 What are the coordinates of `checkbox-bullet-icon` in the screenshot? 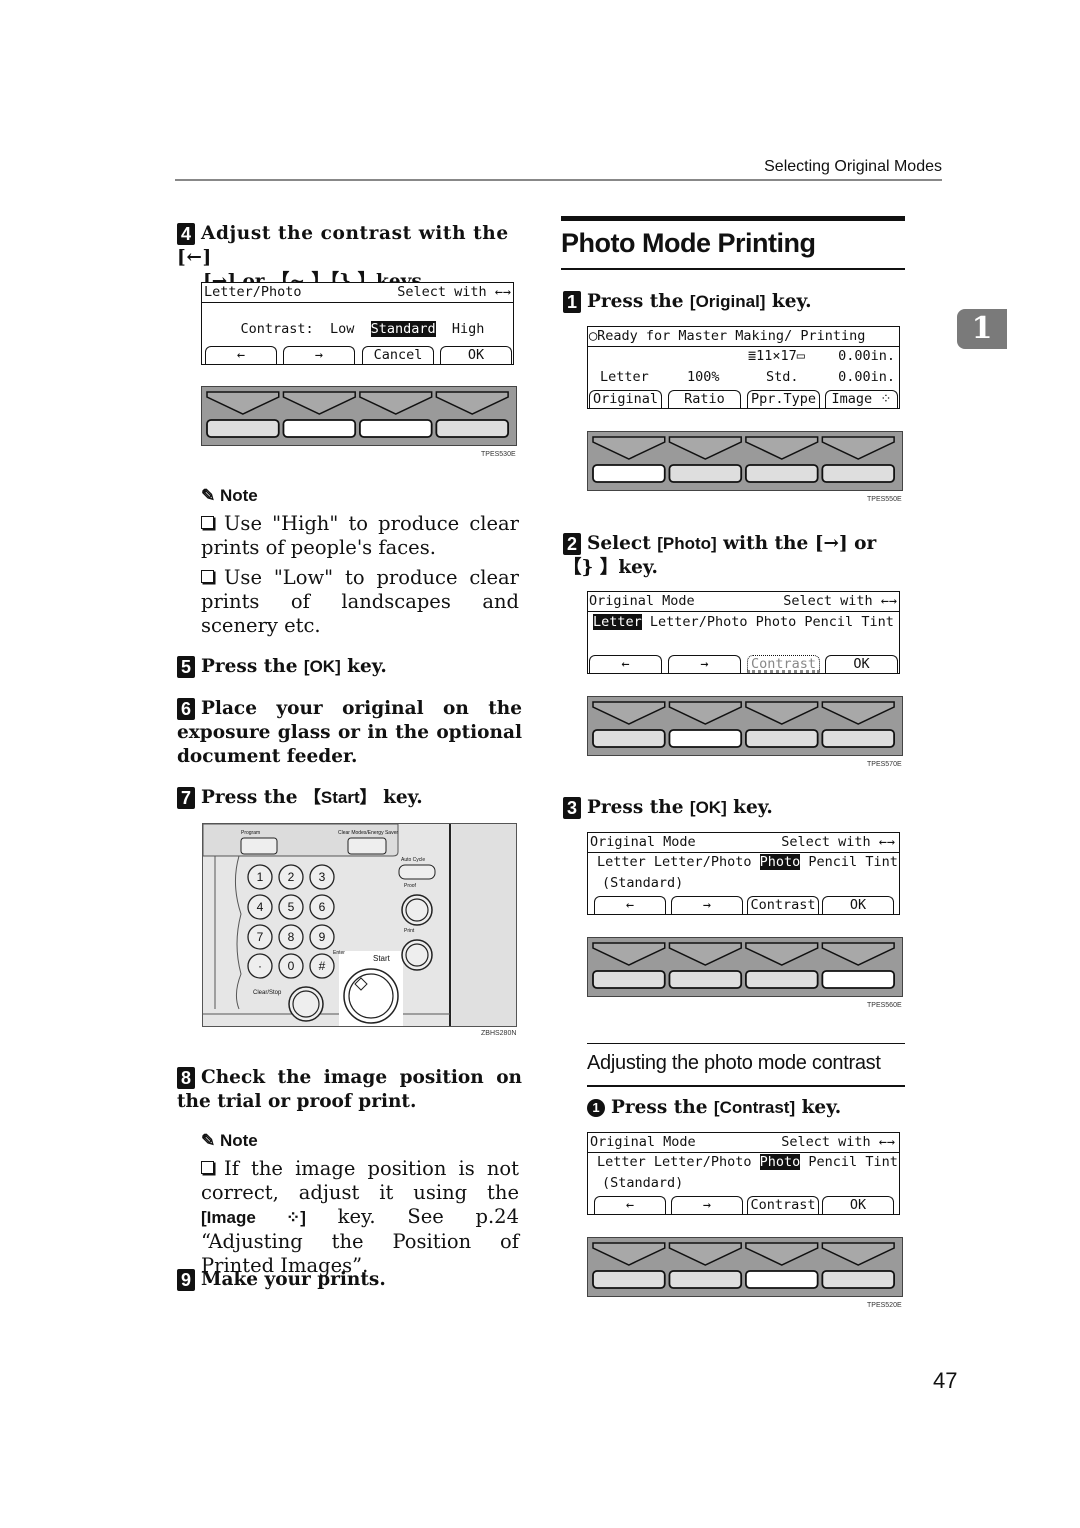 It's located at (207, 522).